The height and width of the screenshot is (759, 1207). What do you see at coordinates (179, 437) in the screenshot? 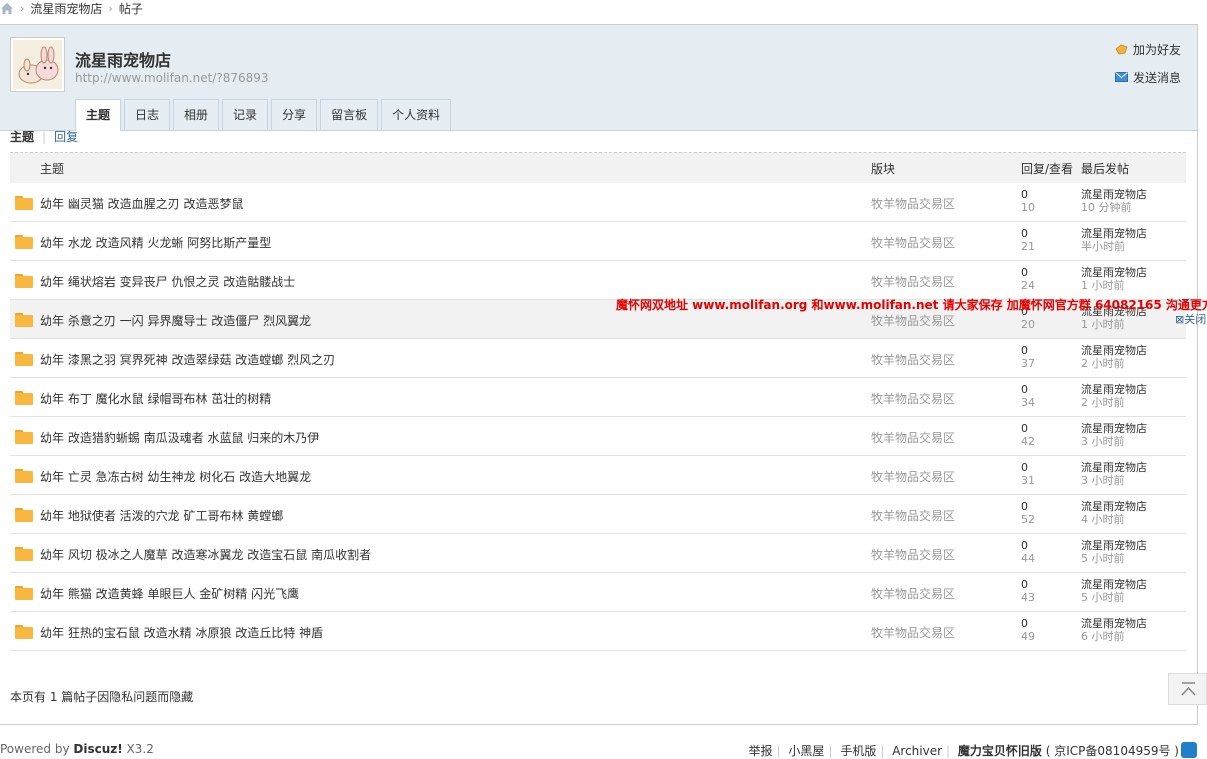
I see `thread-title: 幼年 改造猎豹蜥蜴 南瓜汲魂者 水蓝鼠 归来的木乃伊` at bounding box center [179, 437].